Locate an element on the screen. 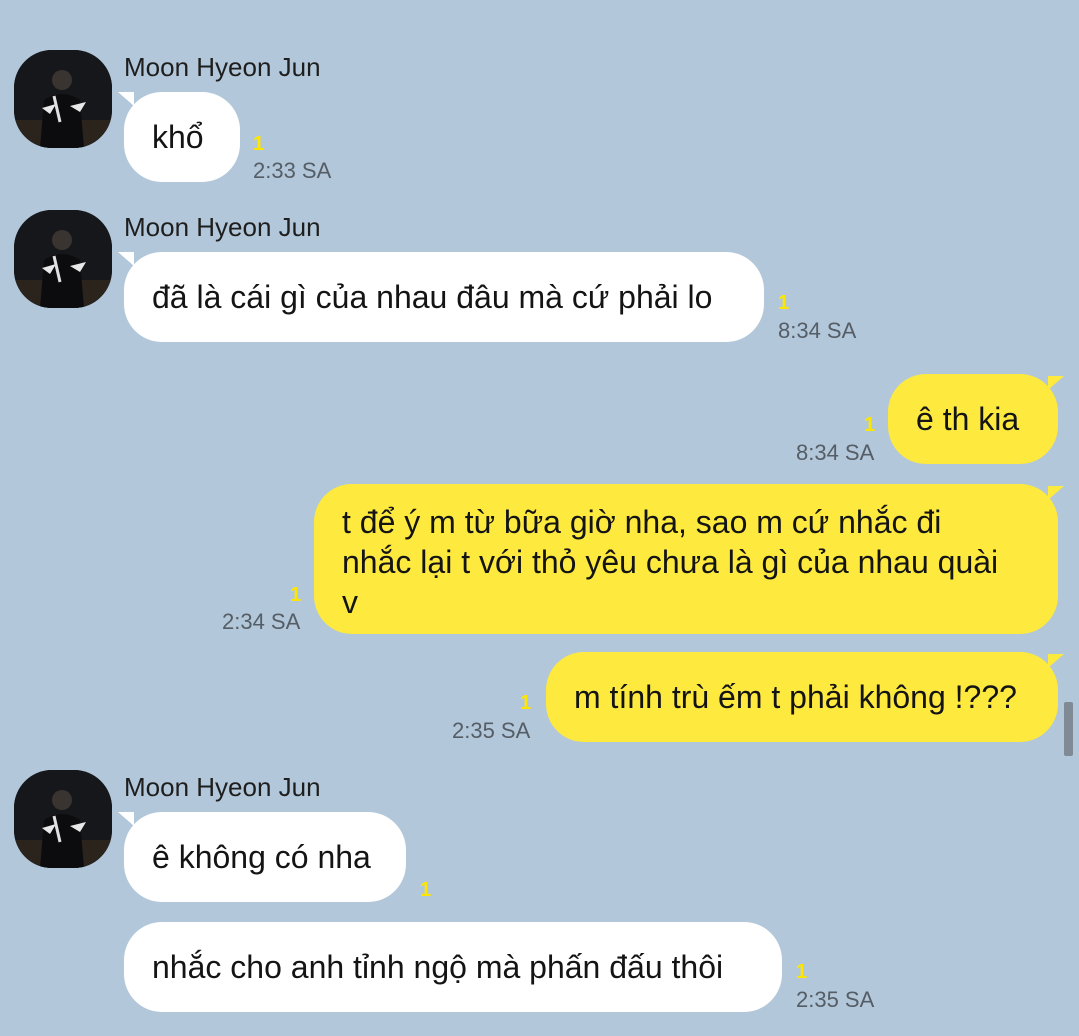 The image size is (1079, 1036). message-bubble-incoming: ê không có nha is located at coordinates (265, 857).